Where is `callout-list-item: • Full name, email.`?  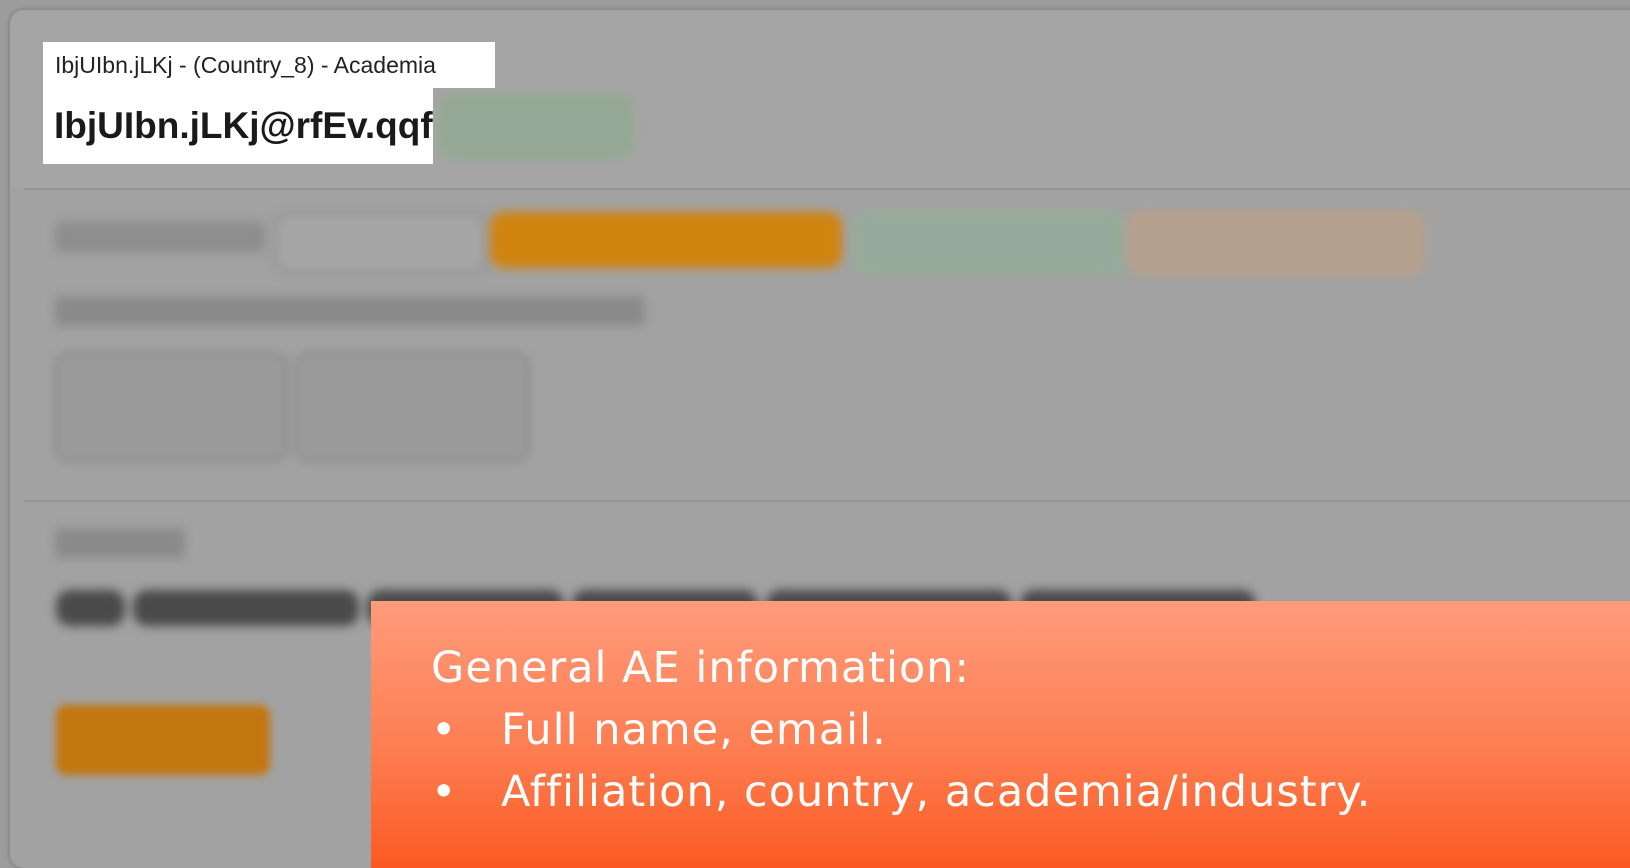
callout-list-item: • Full name, email. is located at coordinates (1030, 730).